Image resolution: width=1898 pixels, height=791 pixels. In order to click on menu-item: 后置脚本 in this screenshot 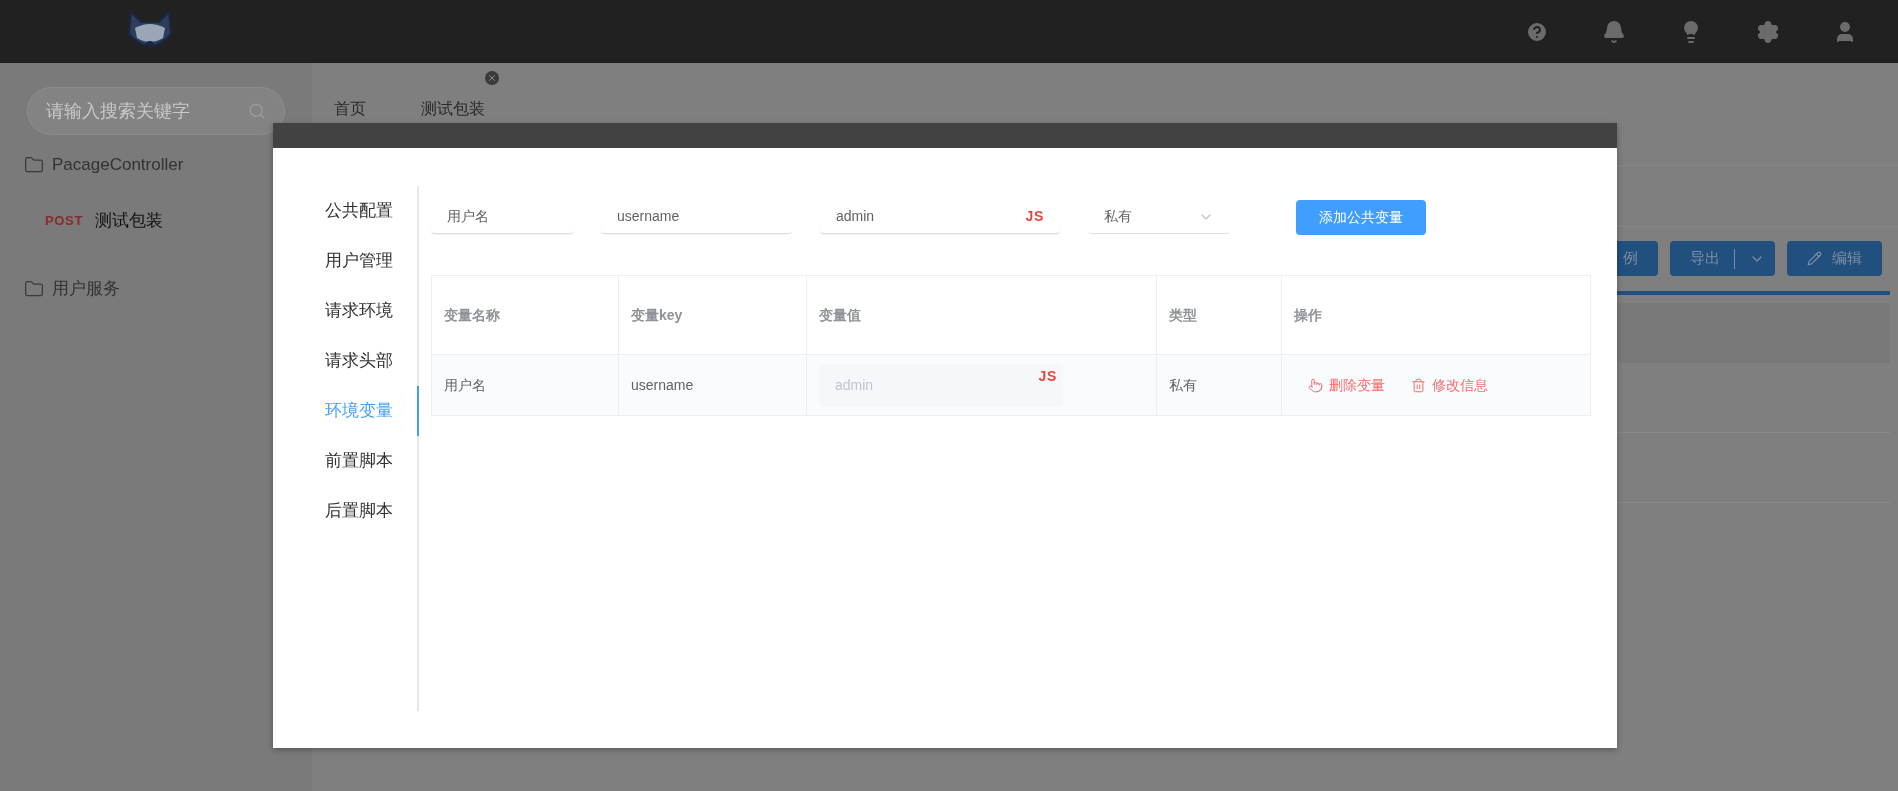, I will do `click(347, 511)`.